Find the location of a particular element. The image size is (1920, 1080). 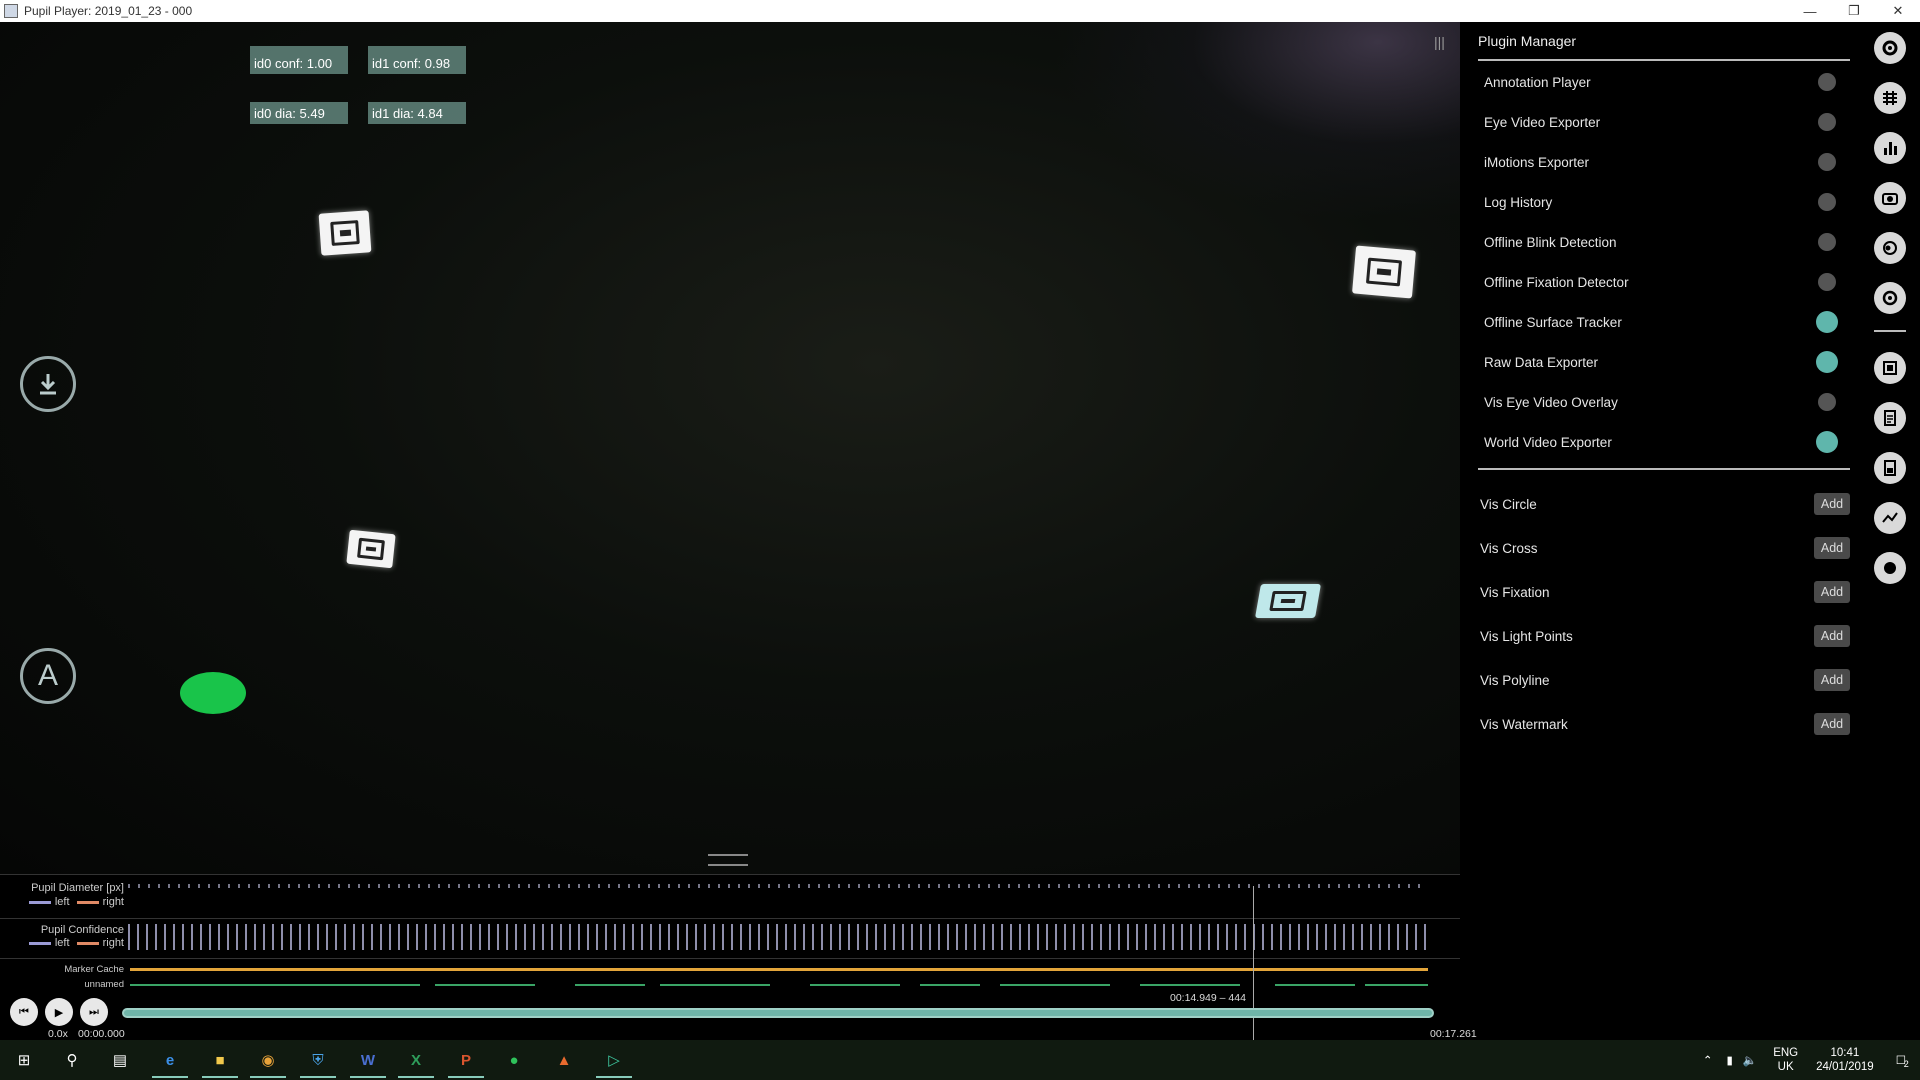

timeline-resize-handle is located at coordinates (728, 860).